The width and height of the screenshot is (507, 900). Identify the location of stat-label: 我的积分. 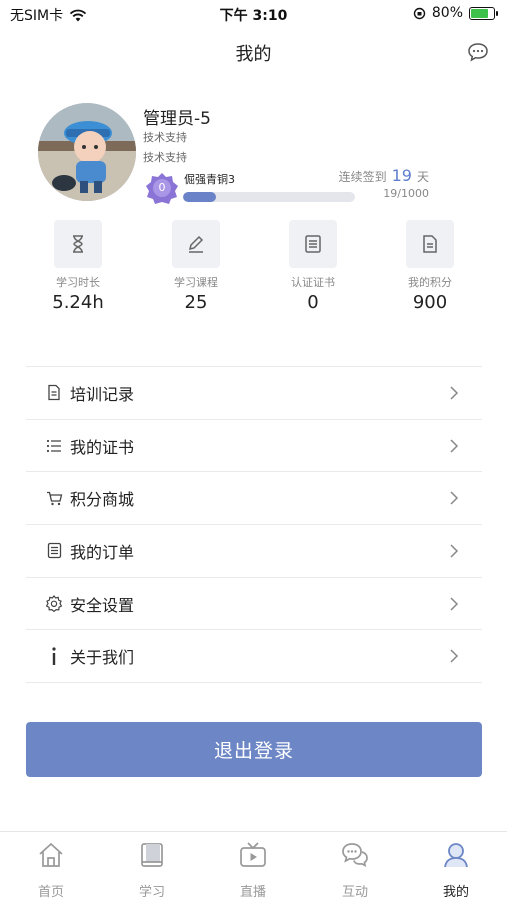
(430, 282).